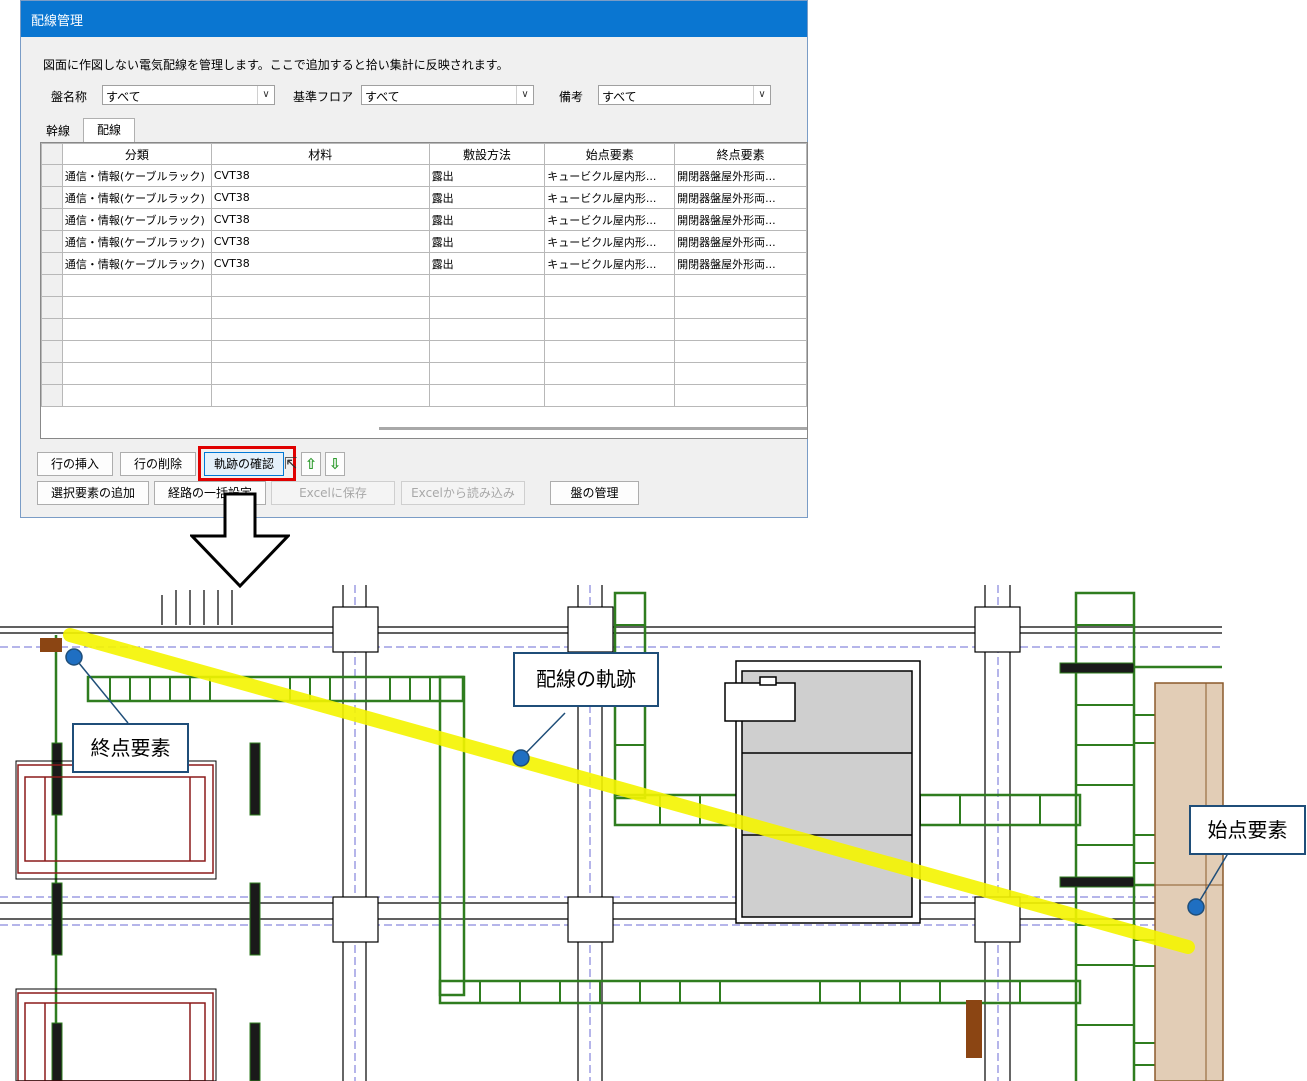  Describe the element at coordinates (158, 464) in the screenshot. I see `delete-row-button: 行の削除` at that location.